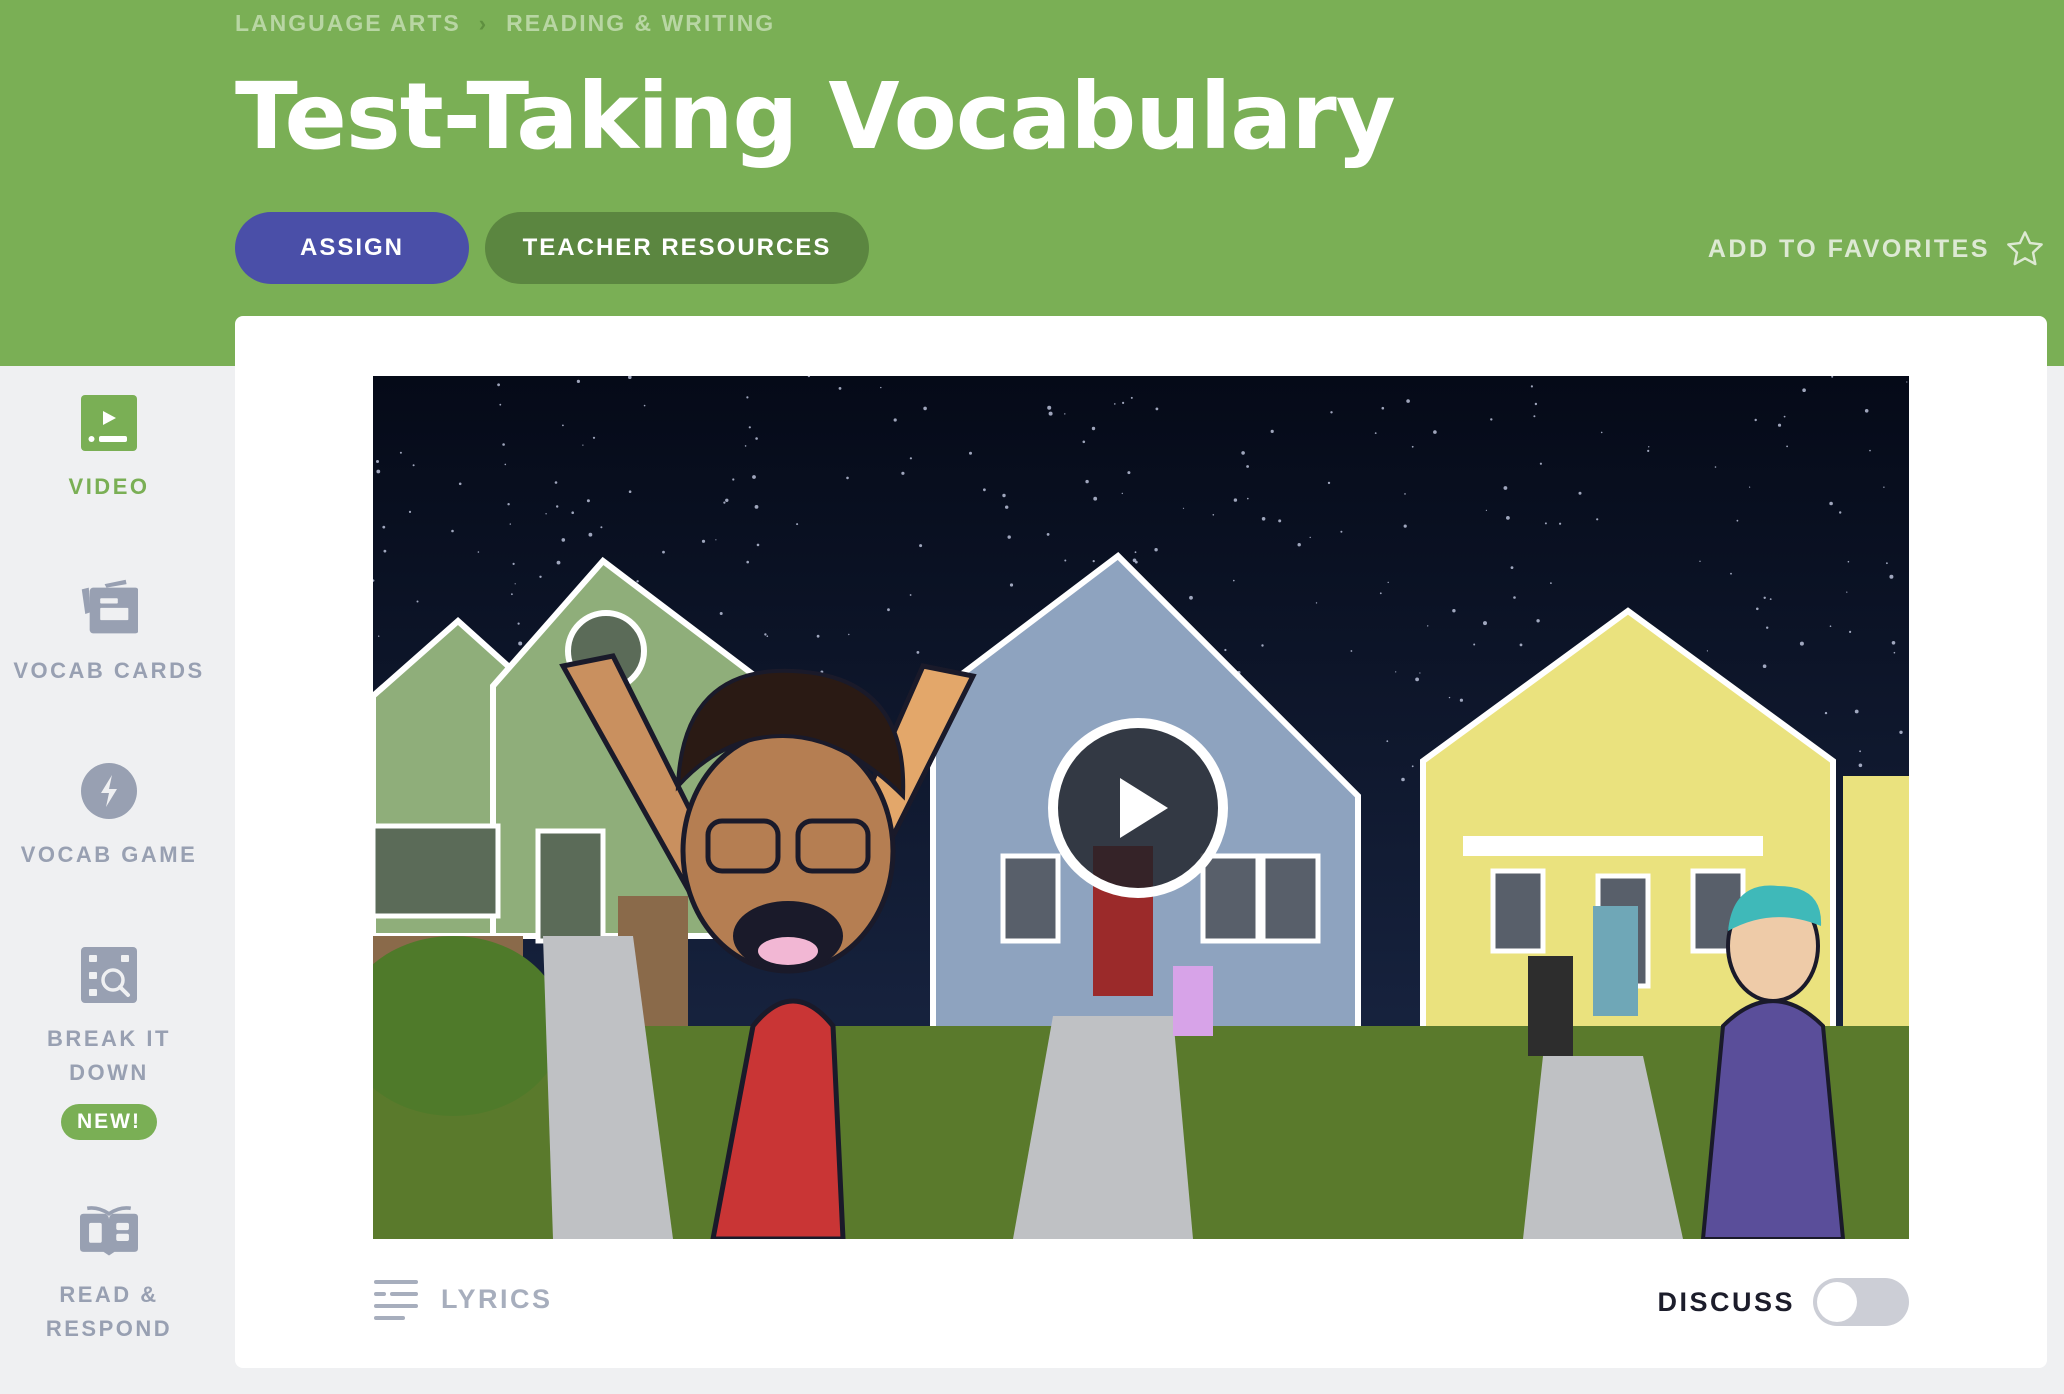 The height and width of the screenshot is (1394, 2064). I want to click on new-badge: NEW!, so click(109, 1122).